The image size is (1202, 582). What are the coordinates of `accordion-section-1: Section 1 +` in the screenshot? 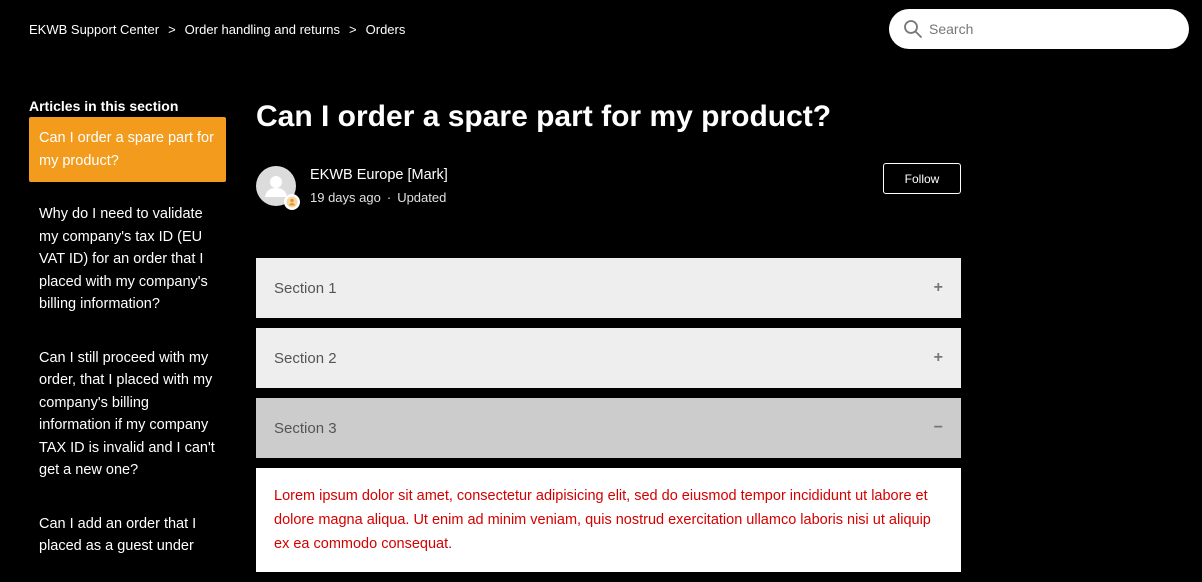 It's located at (608, 288).